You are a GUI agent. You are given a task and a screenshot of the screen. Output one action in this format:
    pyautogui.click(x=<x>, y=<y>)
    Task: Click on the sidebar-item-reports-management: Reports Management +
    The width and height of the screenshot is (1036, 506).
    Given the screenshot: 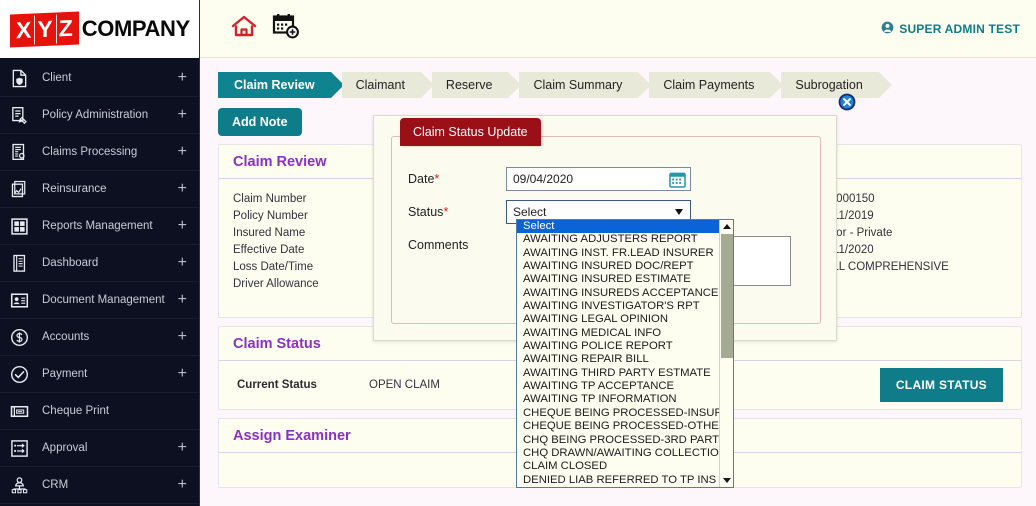 What is the action you would take?
    pyautogui.click(x=99, y=226)
    